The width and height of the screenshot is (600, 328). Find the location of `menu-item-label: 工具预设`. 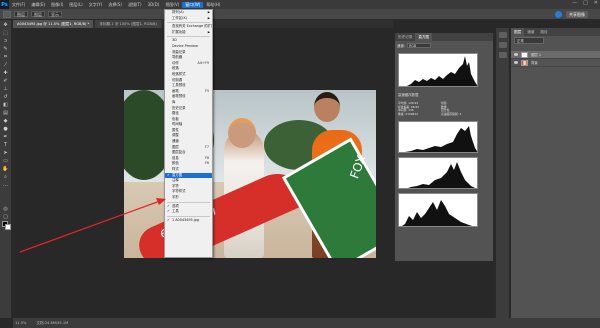

menu-item-label: 工具预设 is located at coordinates (179, 85).